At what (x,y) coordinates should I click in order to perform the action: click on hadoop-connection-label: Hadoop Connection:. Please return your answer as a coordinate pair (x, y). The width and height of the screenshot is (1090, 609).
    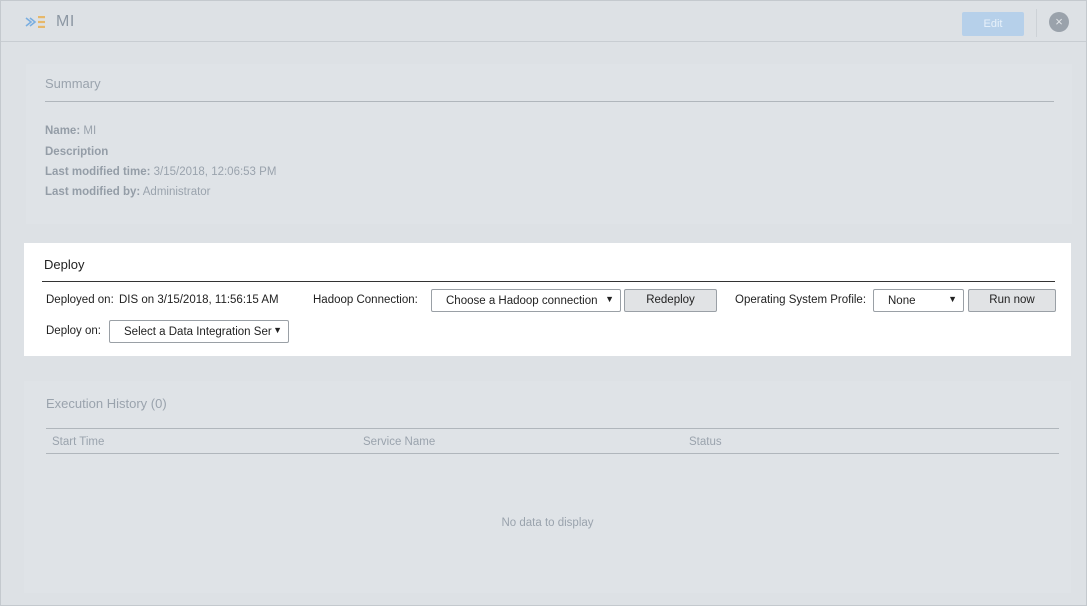
    Looking at the image, I should click on (365, 300).